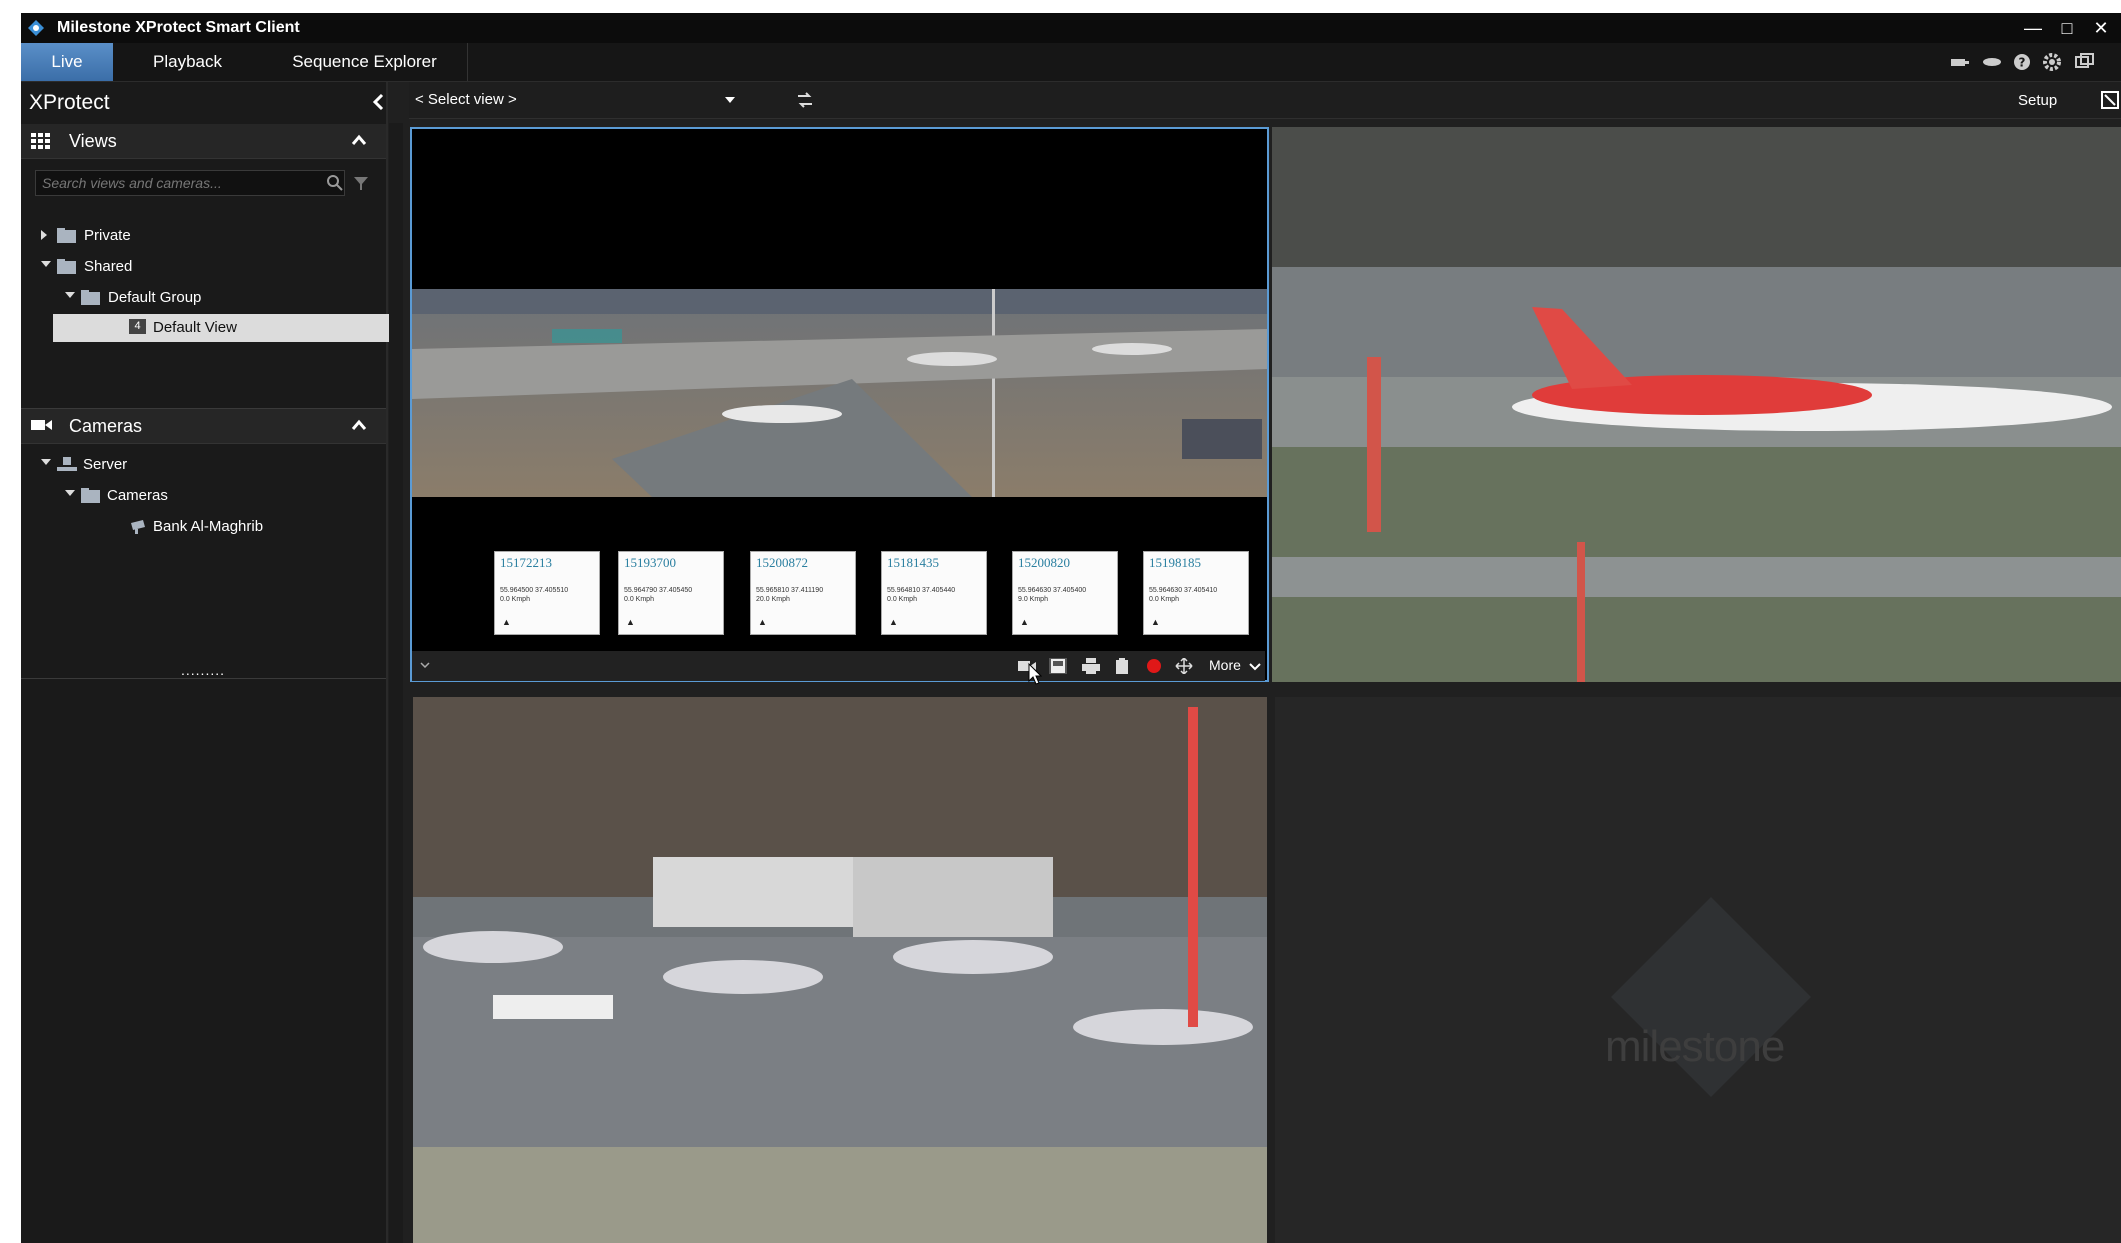 The image size is (2121, 1243). I want to click on close-icon: ✕, so click(2101, 28).